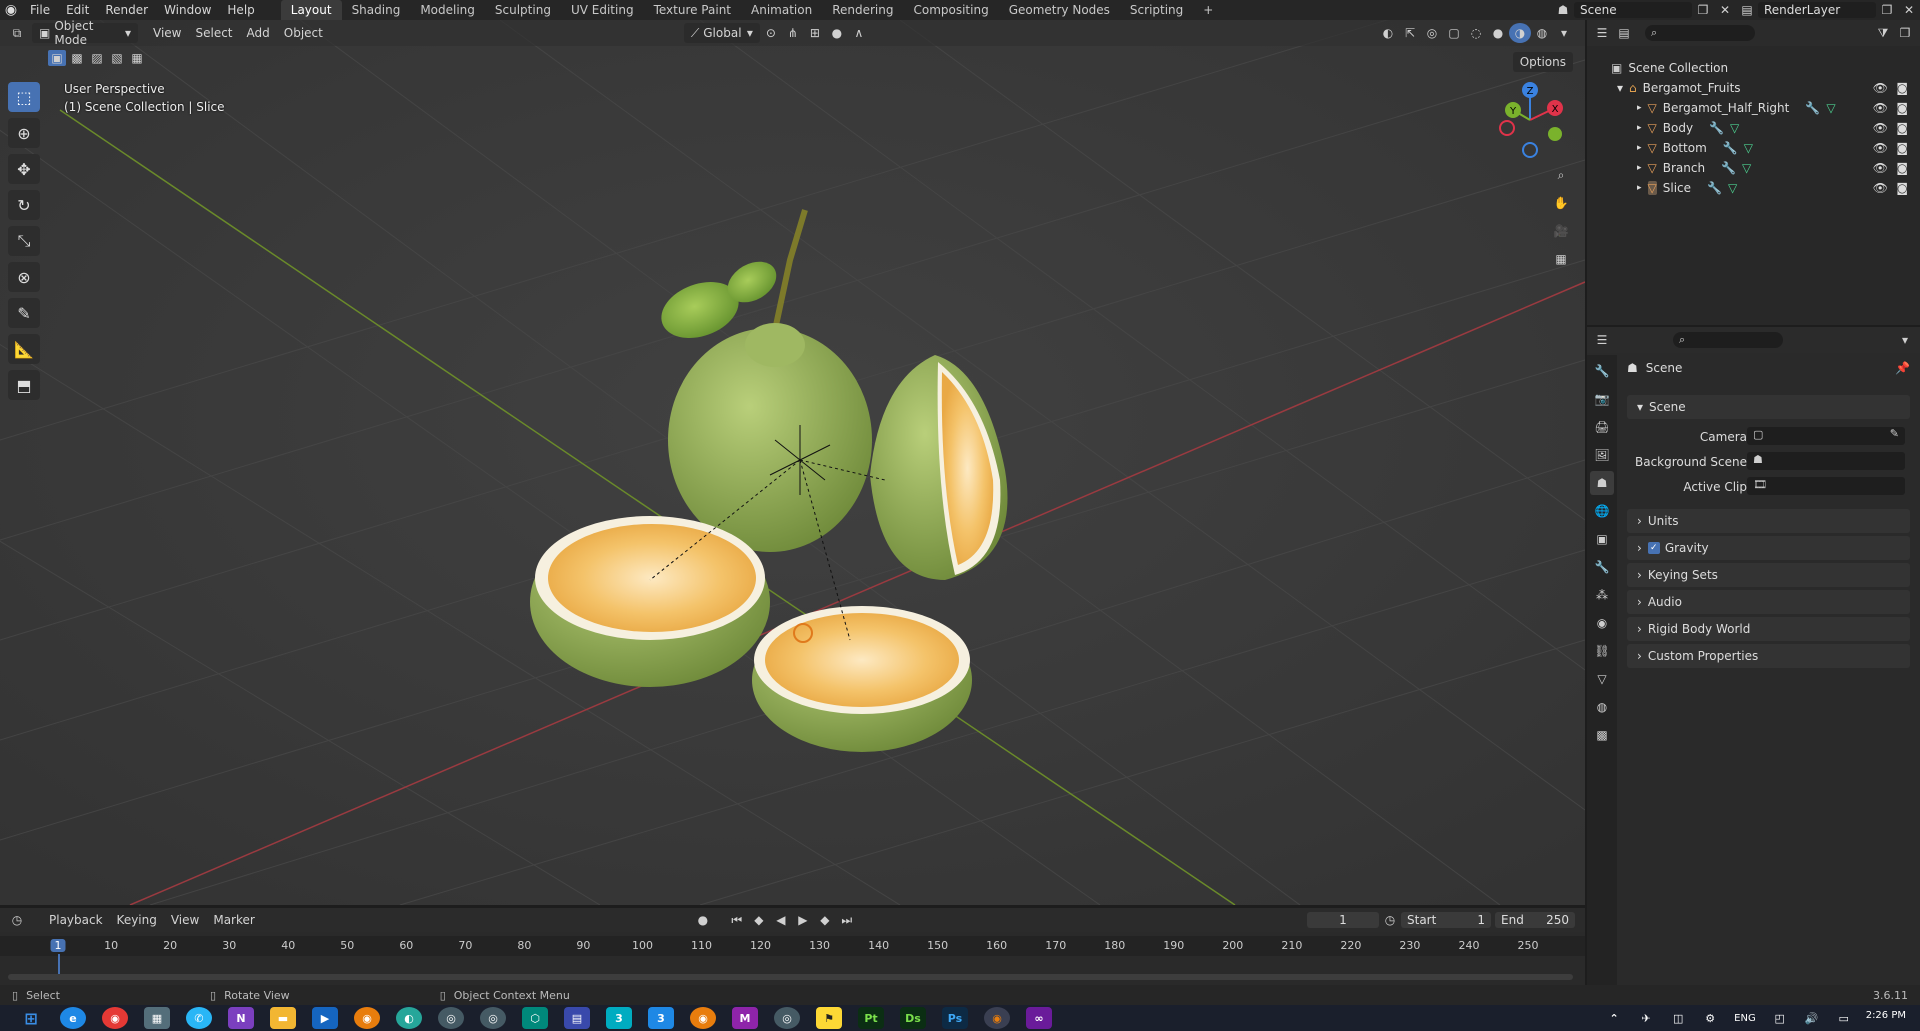 The width and height of the screenshot is (1920, 1031). What do you see at coordinates (781, 920) in the screenshot?
I see `play-reverse-icon: ◀` at bounding box center [781, 920].